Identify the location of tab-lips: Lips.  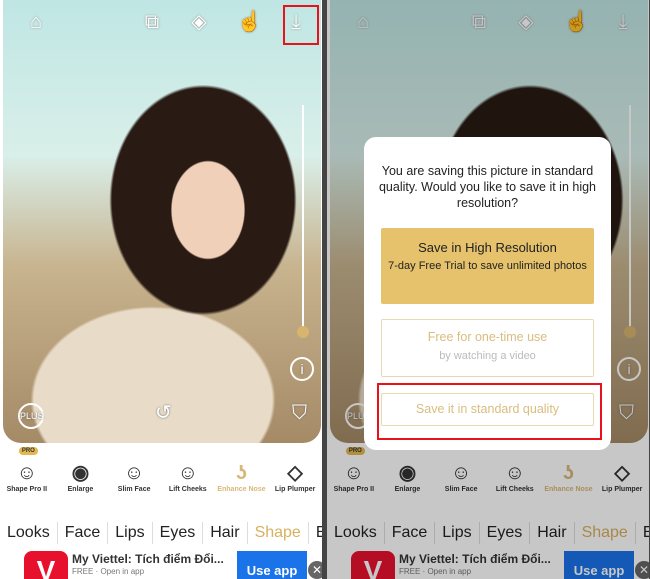
(130, 533).